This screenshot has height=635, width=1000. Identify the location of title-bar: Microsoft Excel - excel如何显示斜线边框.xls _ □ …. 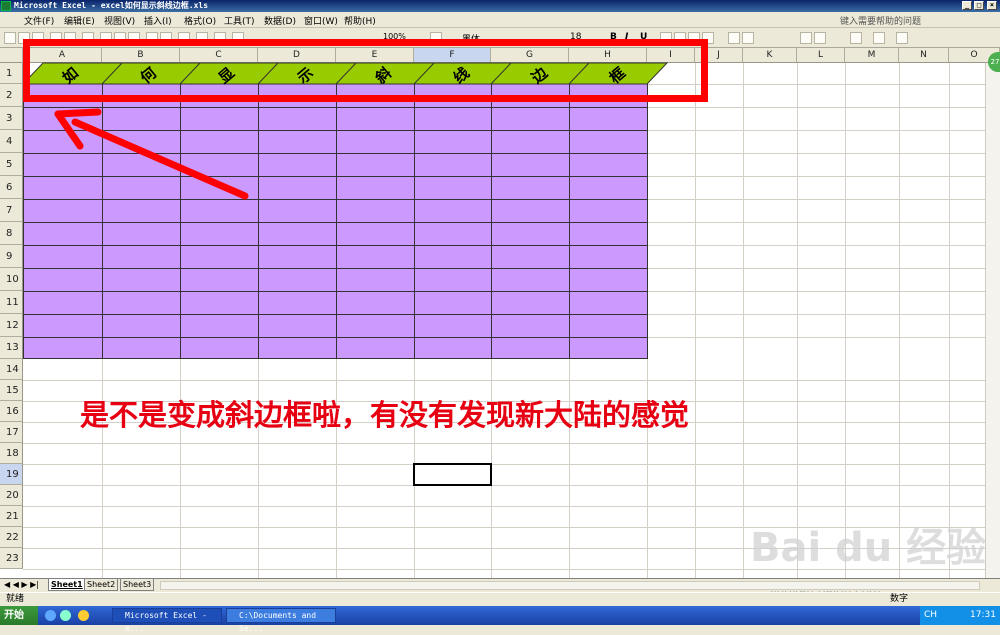
(500, 6).